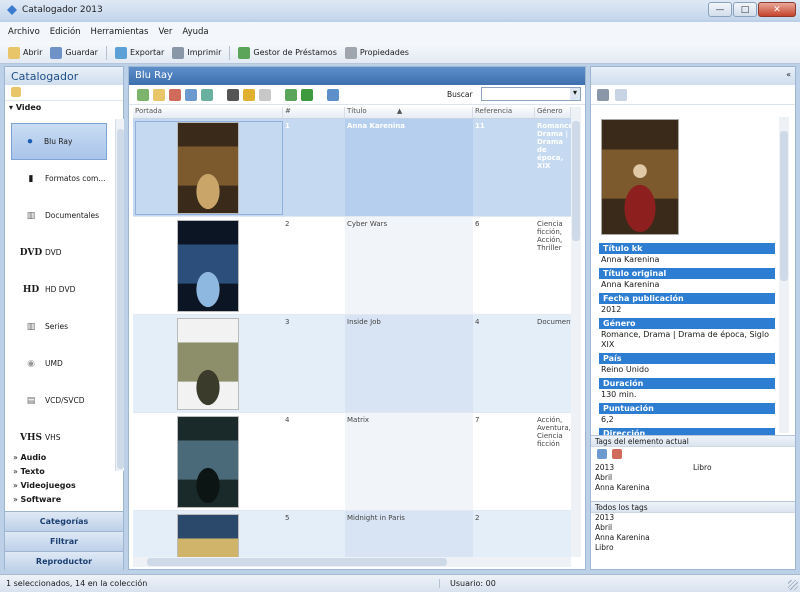 The image size is (800, 592). Describe the element at coordinates (693, 455) in the screenshot. I see `tag-toolbar` at that location.